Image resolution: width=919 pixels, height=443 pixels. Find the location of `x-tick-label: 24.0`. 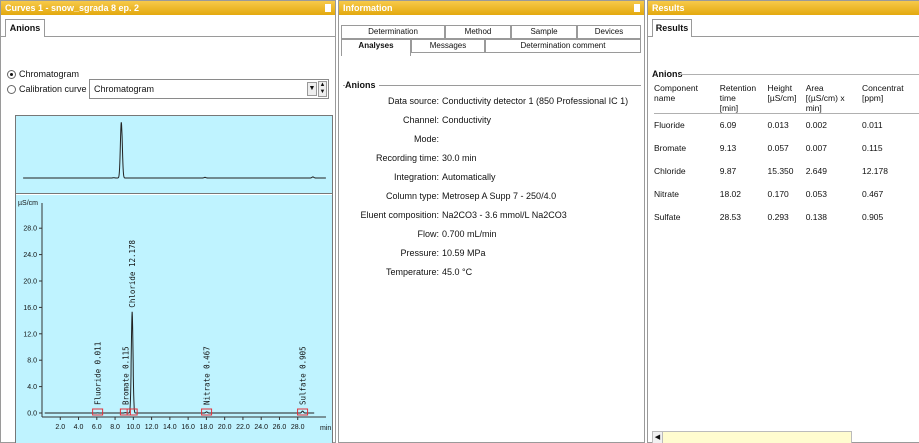

x-tick-label: 24.0 is located at coordinates (261, 427).